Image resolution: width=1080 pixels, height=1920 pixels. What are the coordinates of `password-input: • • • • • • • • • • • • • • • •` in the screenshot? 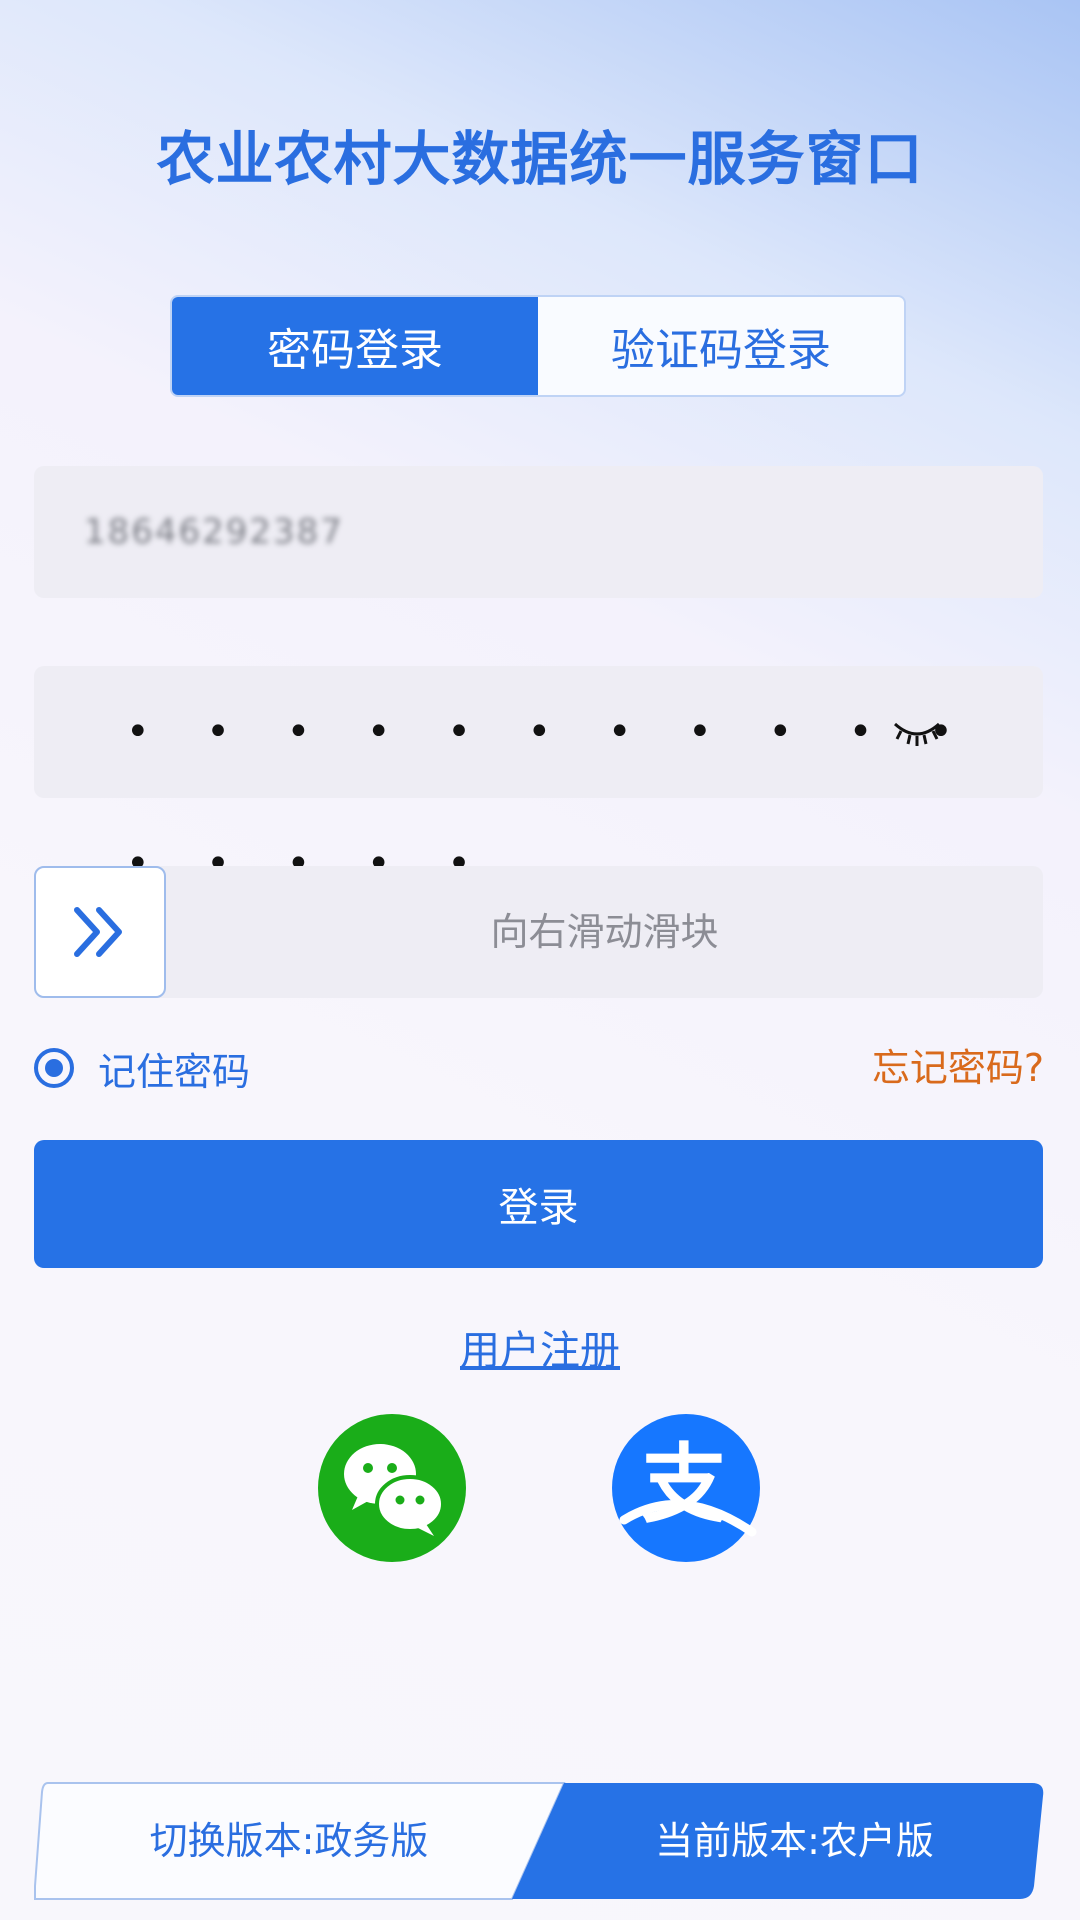 It's located at (538, 776).